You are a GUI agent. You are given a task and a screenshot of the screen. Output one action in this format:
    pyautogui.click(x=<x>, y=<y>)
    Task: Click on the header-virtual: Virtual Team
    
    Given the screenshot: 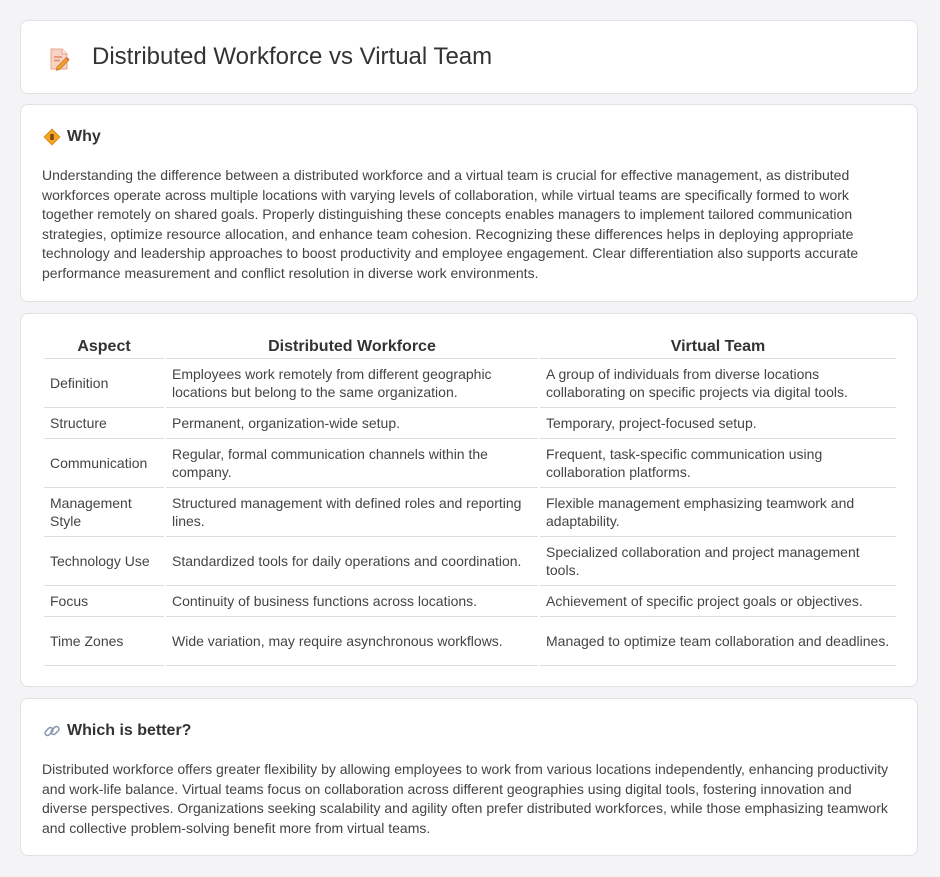 What is the action you would take?
    pyautogui.click(x=718, y=347)
    